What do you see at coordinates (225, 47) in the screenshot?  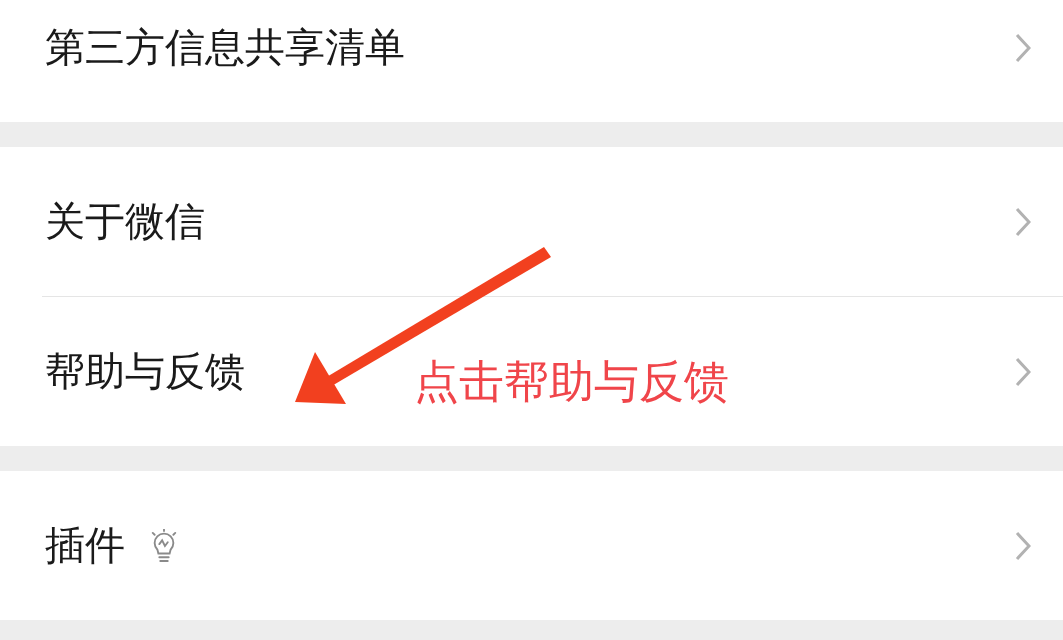 I see `settings-item: 第三方信息共享清单` at bounding box center [225, 47].